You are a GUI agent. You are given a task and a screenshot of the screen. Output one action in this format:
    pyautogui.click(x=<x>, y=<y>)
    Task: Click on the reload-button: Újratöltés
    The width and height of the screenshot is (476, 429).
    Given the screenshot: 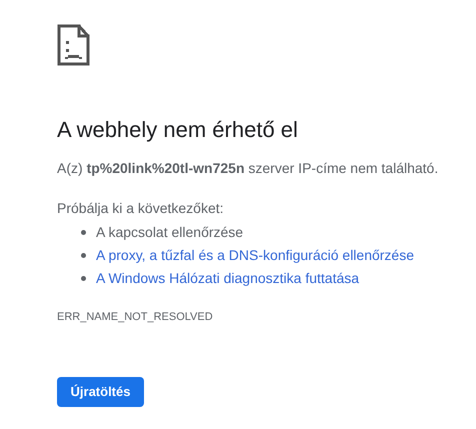 What is the action you would take?
    pyautogui.click(x=100, y=391)
    